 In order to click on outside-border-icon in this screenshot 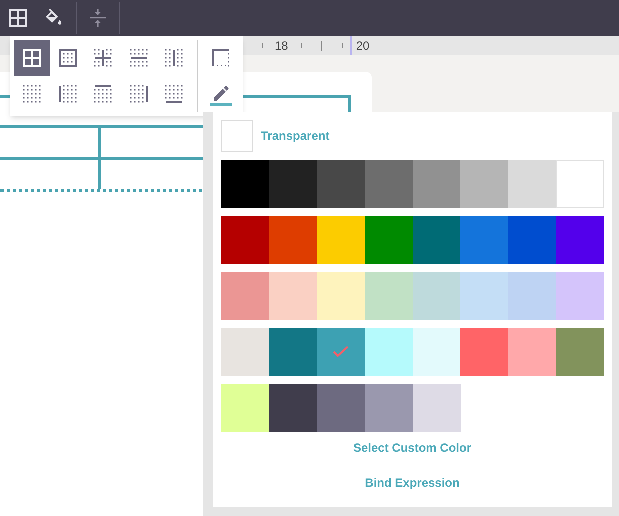, I will do `click(67, 58)`.